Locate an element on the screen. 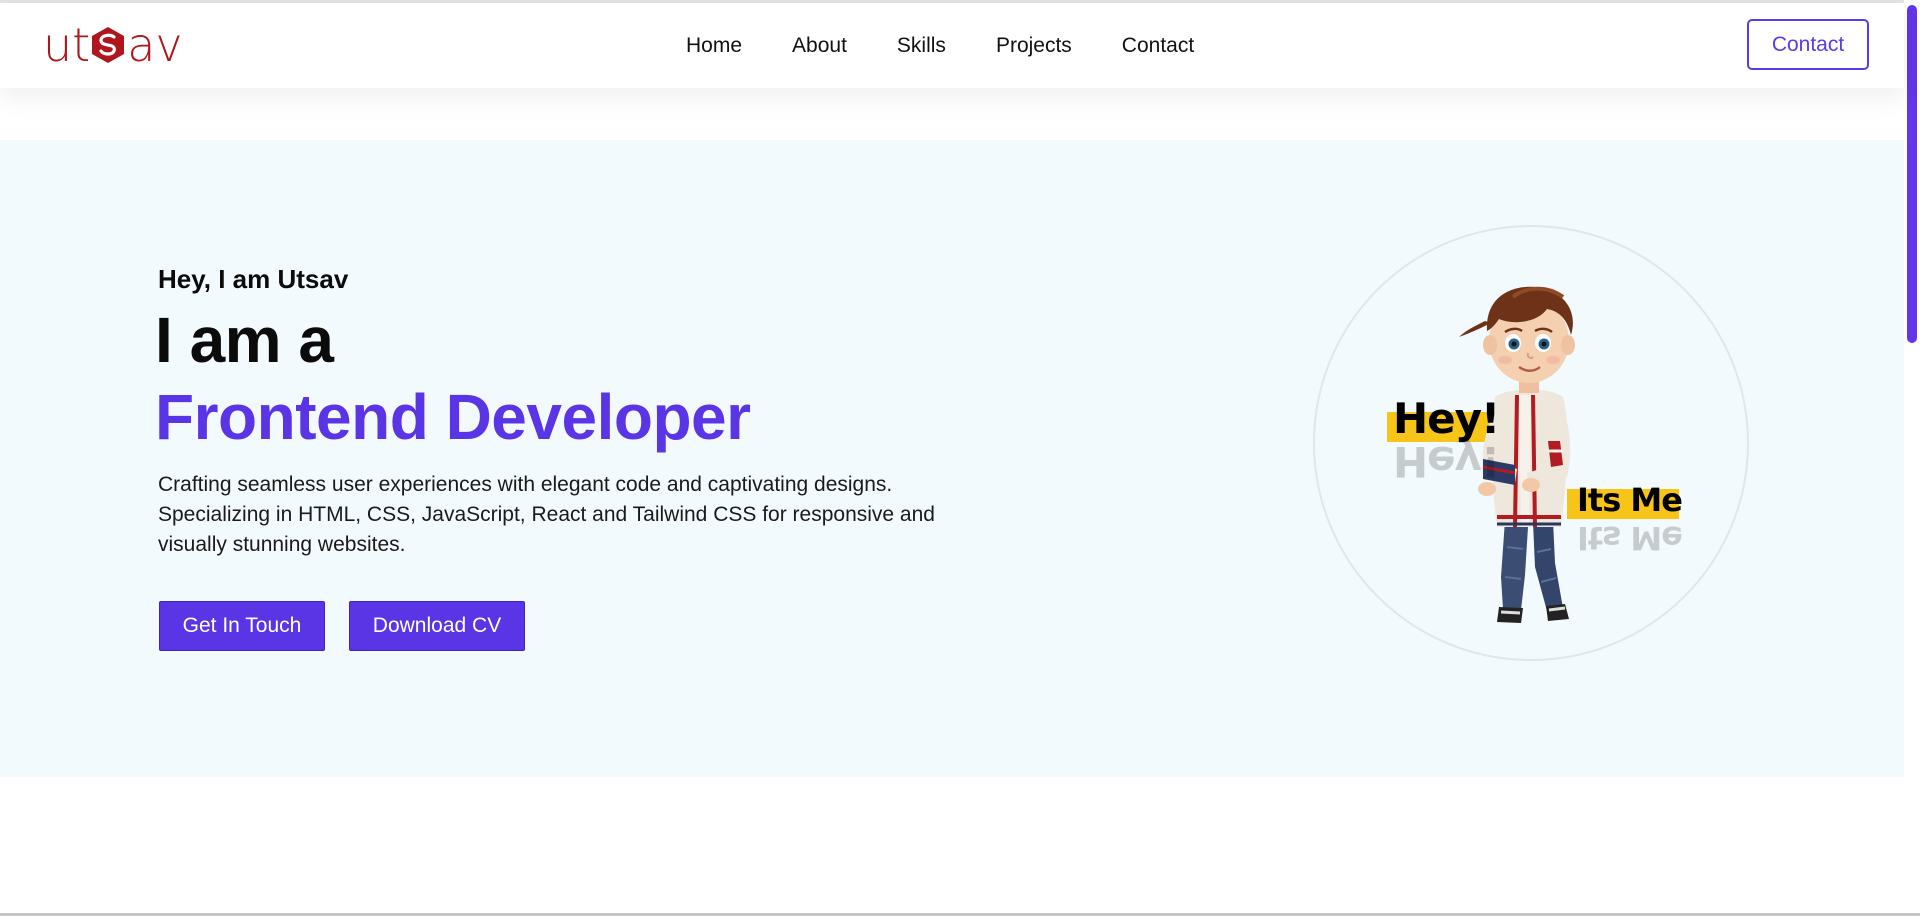  avatar-frame: Hey! Its Me Hey! Its Me is located at coordinates (1531, 443).